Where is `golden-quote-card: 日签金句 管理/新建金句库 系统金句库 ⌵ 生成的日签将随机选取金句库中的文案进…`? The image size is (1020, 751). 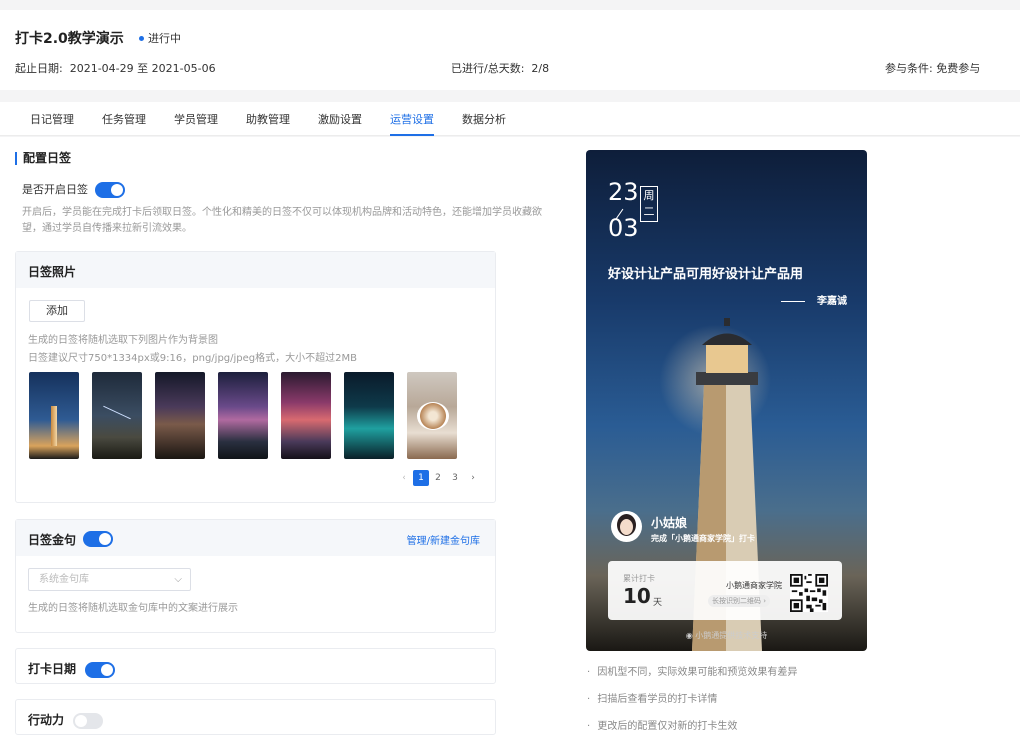
golden-quote-card: 日签金句 管理/新建金句库 系统金句库 ⌵ 生成的日签将随机选取金句库中的文案进… is located at coordinates (255, 576).